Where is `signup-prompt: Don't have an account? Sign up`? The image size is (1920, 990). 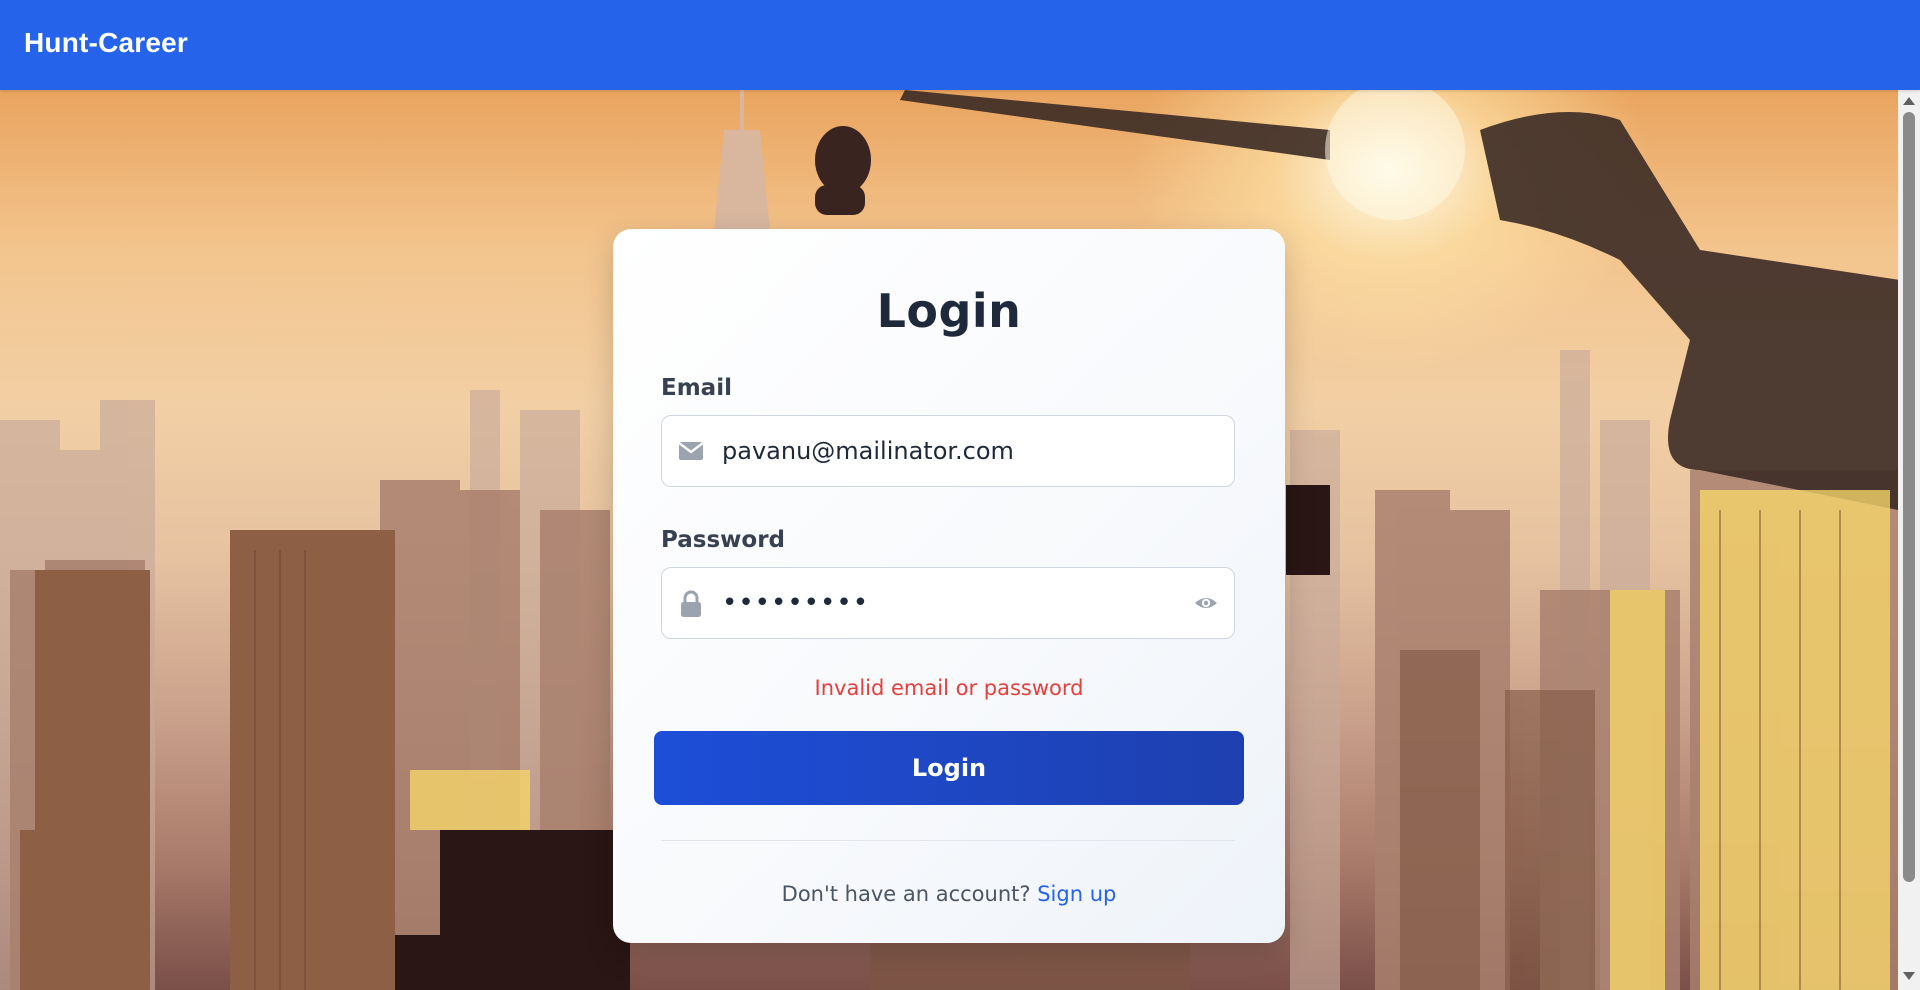
signup-prompt: Don't have an account? Sign up is located at coordinates (949, 894).